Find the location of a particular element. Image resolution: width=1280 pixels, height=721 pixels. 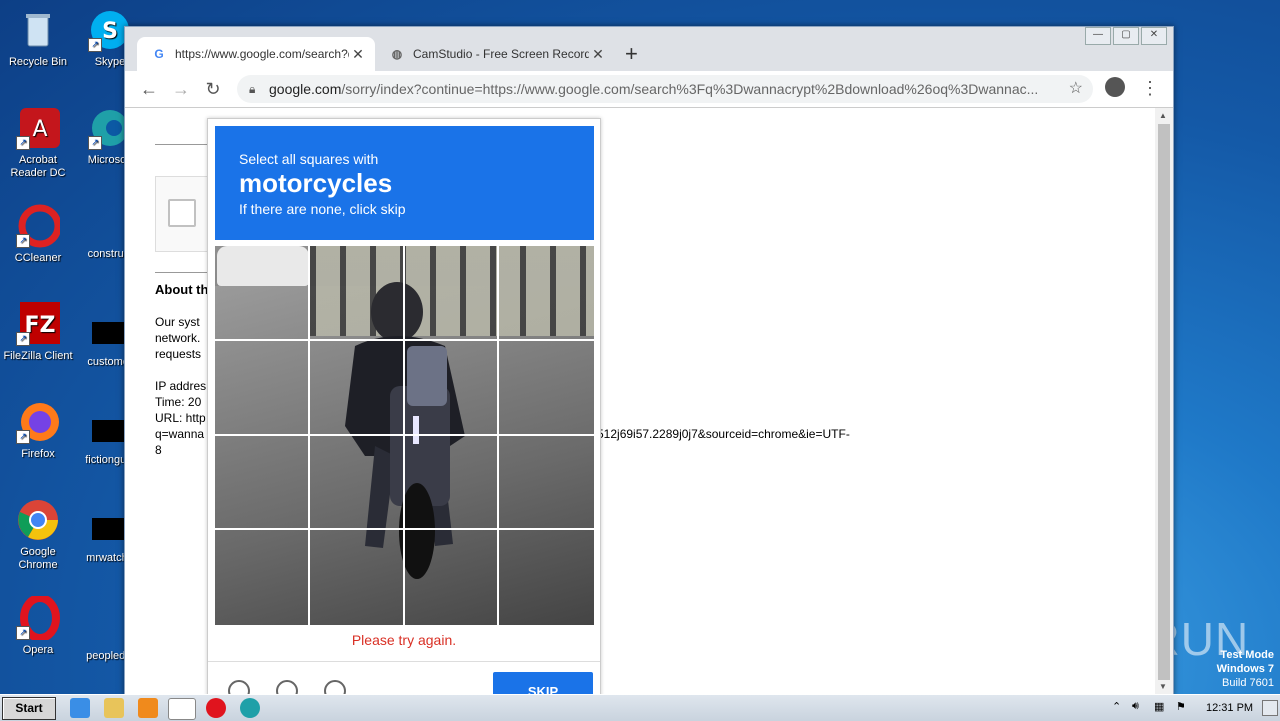

desktop-icon-label: Acrobat Reader DC is located at coordinates (38, 166).